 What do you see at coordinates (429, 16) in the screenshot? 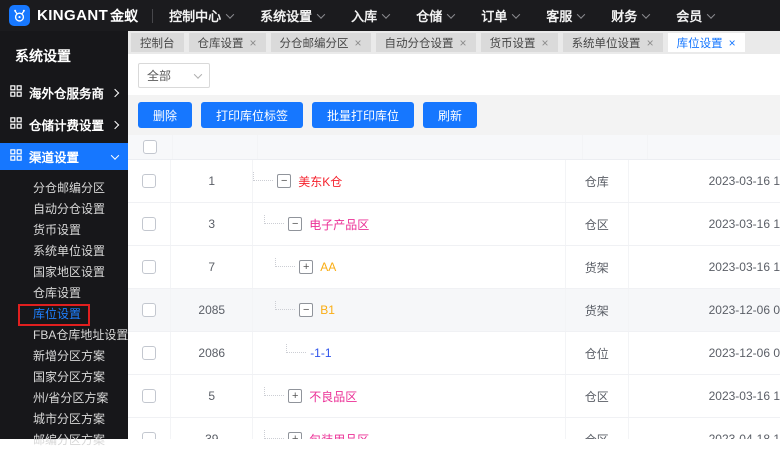
I see `nav-item-label: 仓储` at bounding box center [429, 16].